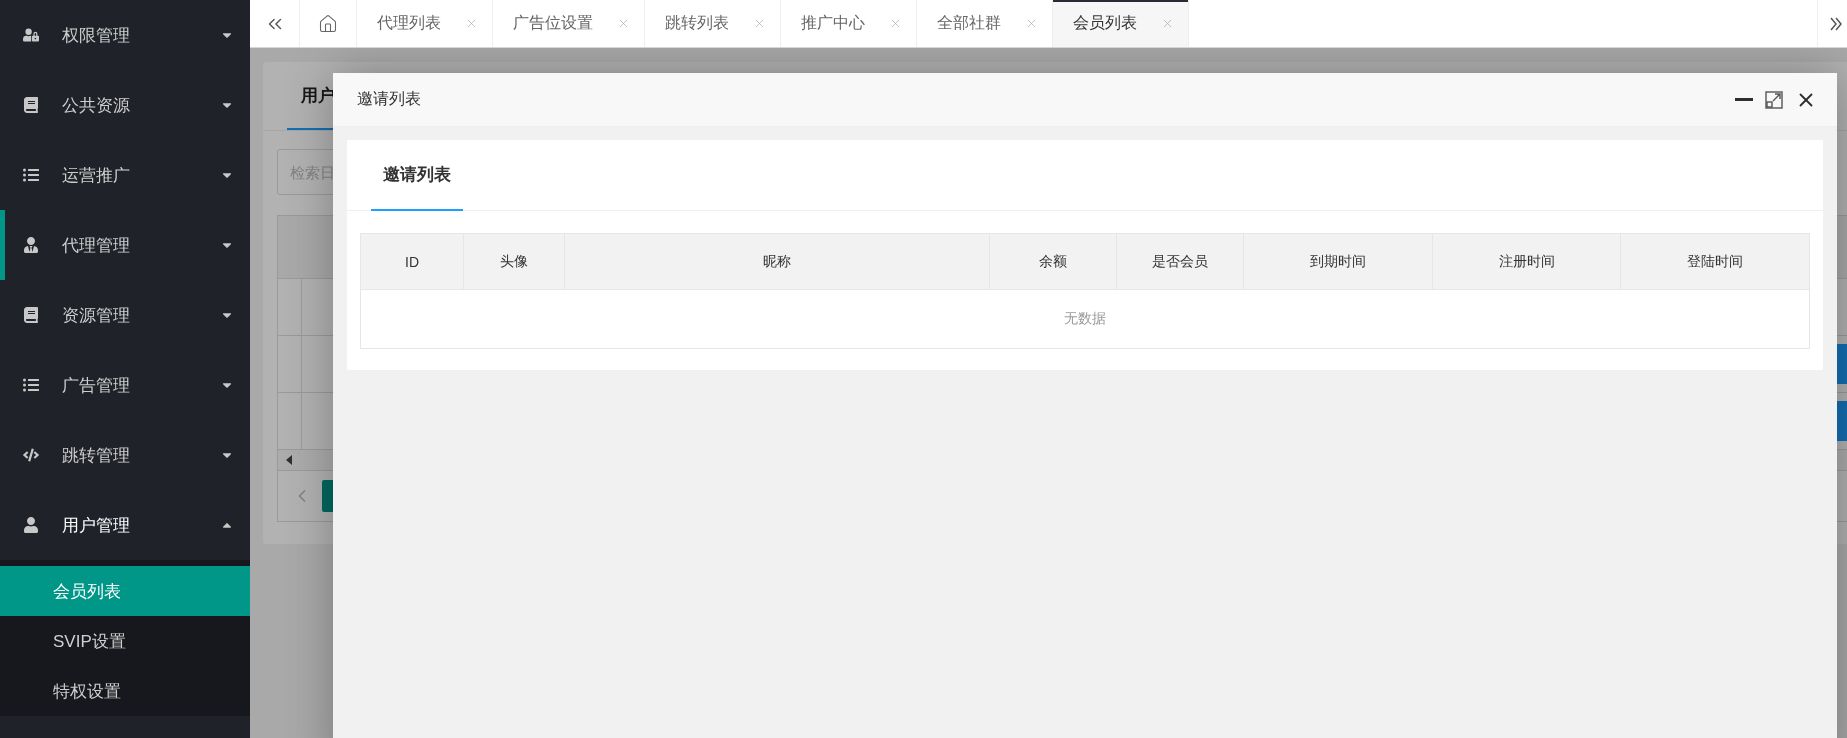 The width and height of the screenshot is (1847, 738). I want to click on maximize-button, so click(1774, 99).